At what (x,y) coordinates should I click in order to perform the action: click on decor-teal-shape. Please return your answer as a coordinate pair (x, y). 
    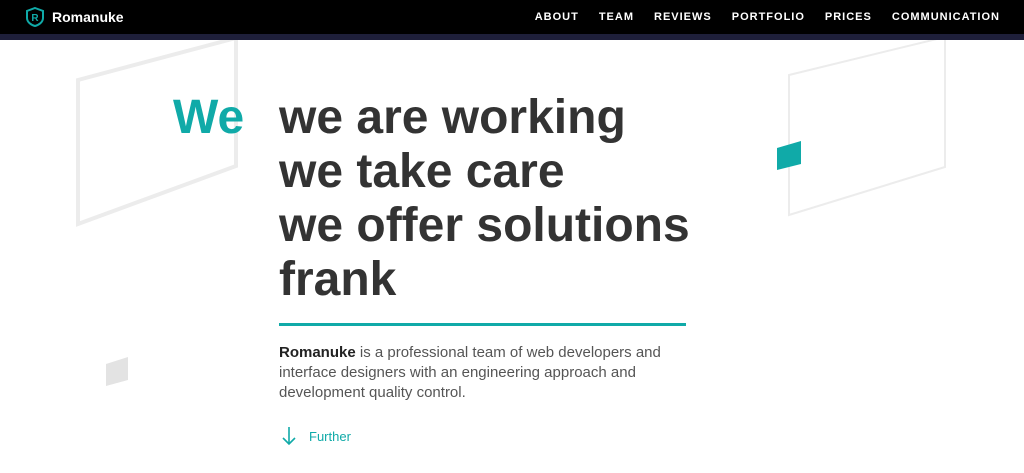
    Looking at the image, I should click on (789, 155).